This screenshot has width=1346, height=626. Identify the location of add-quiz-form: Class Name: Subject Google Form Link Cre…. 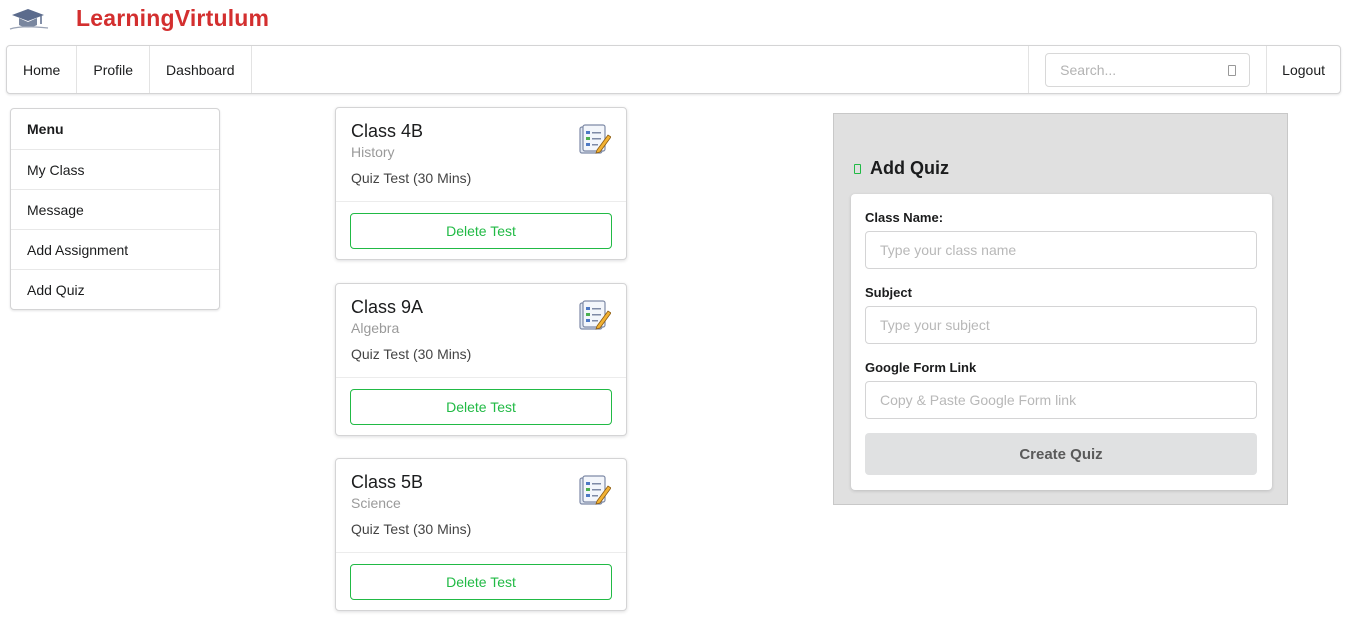
(1061, 342).